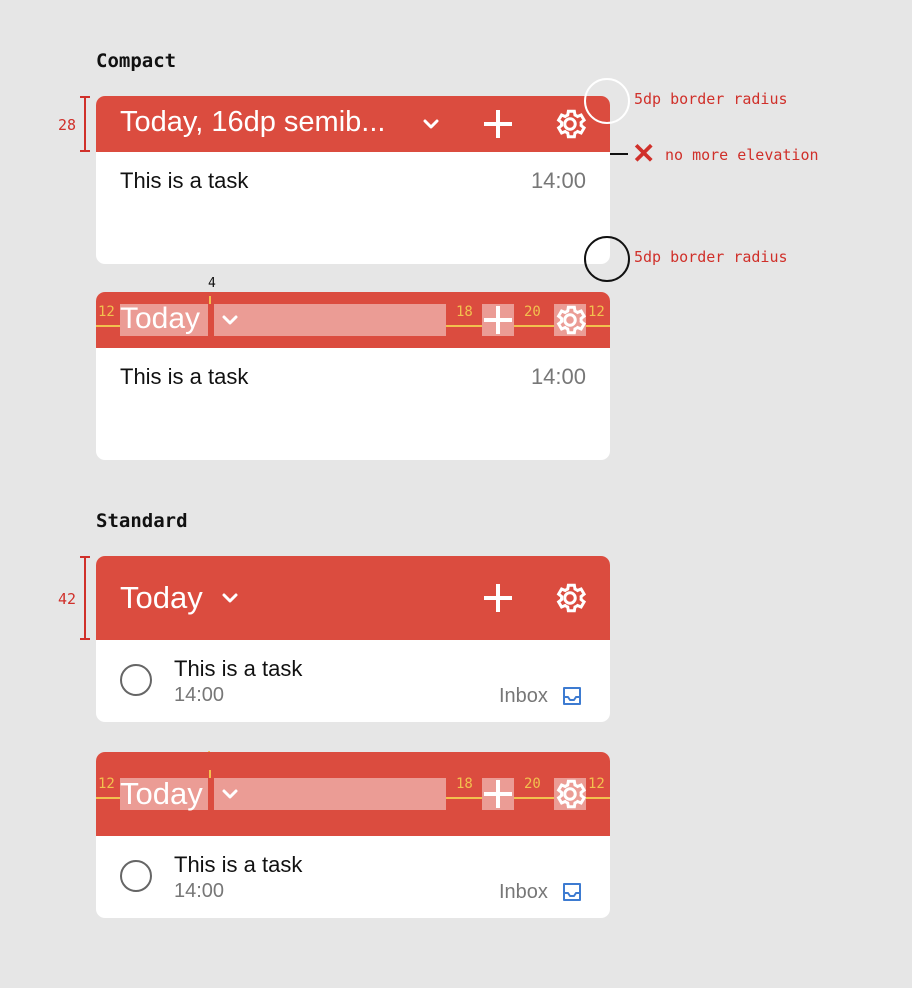 The image size is (912, 988). Describe the element at coordinates (607, 259) in the screenshot. I see `radius-circle-highlight-bottom` at that location.